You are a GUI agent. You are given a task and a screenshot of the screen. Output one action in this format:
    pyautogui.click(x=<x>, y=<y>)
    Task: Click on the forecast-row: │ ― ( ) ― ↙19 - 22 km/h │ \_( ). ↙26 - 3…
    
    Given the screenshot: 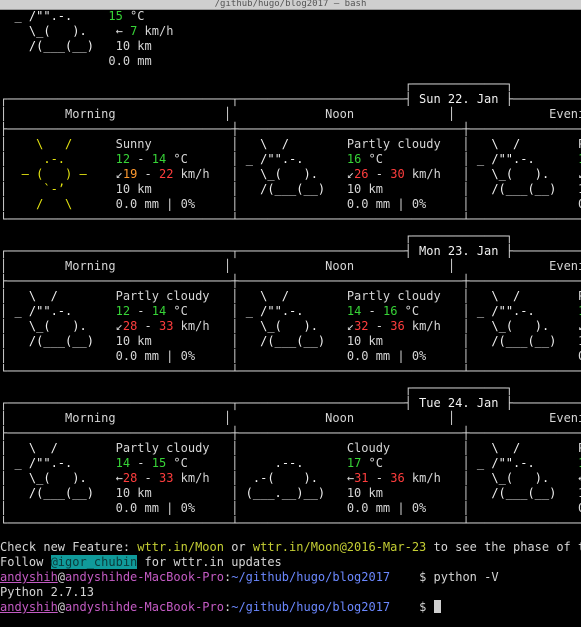 What is the action you would take?
    pyautogui.click(x=290, y=174)
    